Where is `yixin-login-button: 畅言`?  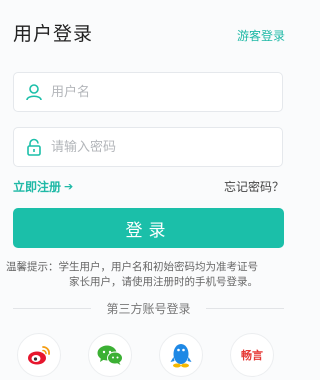 yixin-login-button: 畅言 is located at coordinates (252, 355).